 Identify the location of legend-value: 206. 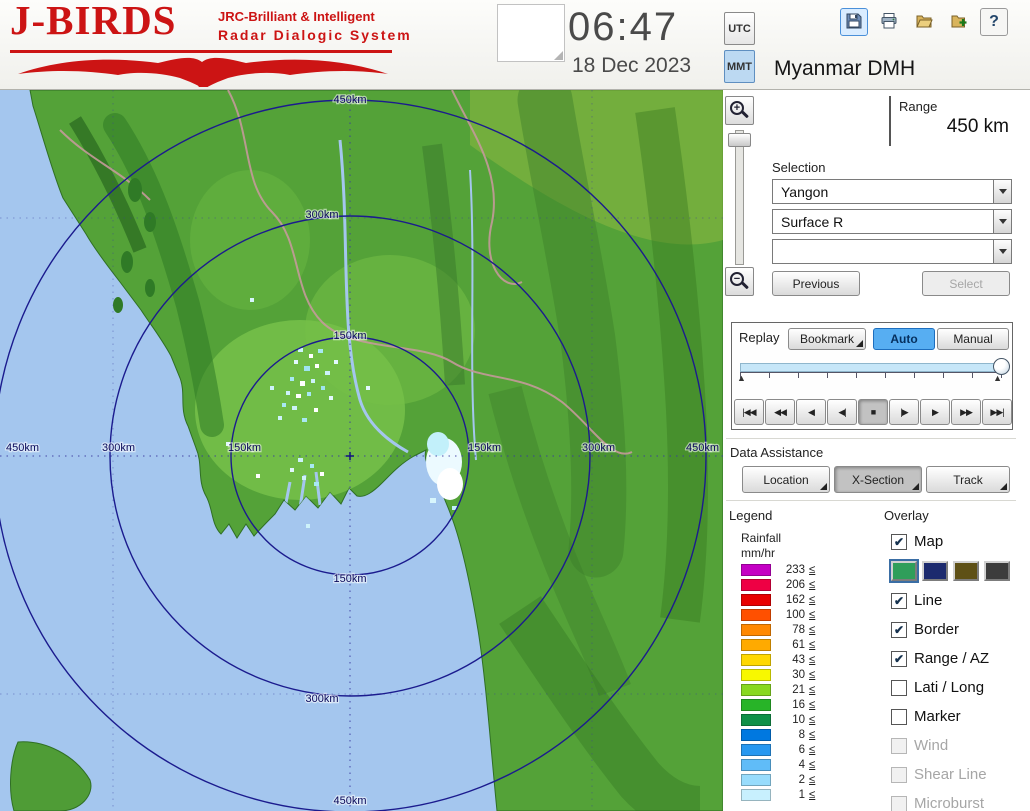
(795, 584).